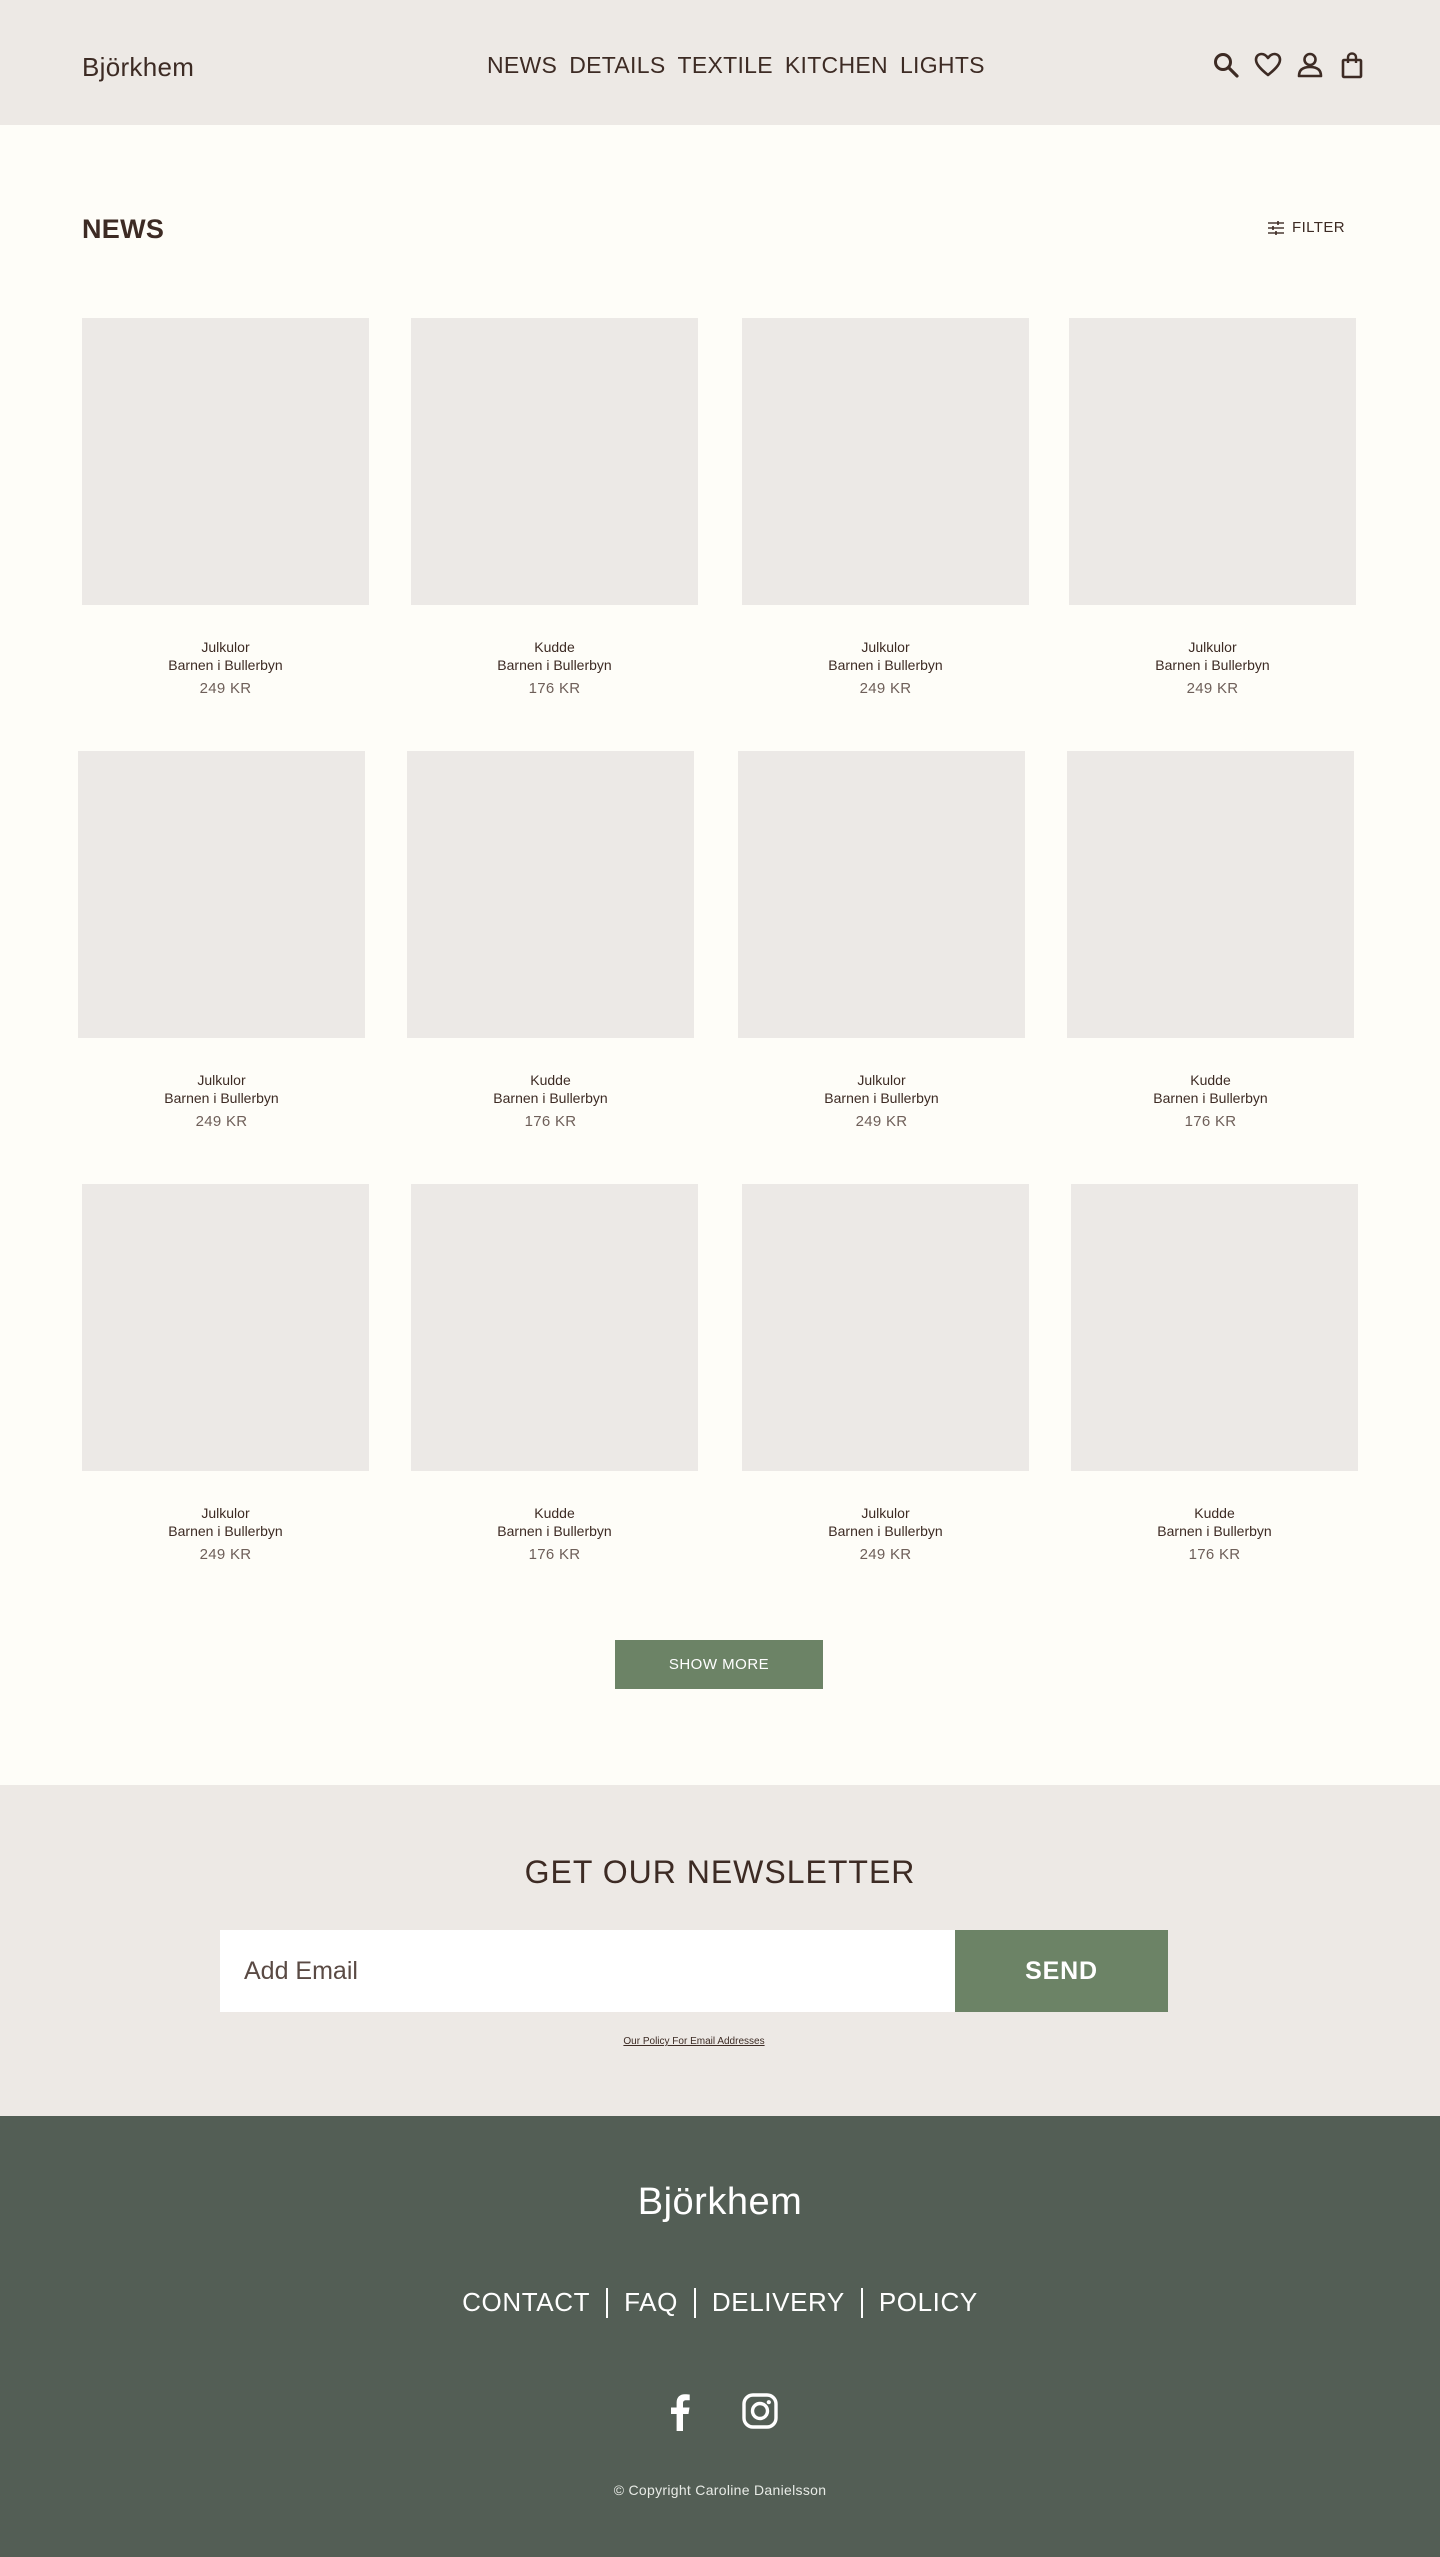 This screenshot has width=1440, height=2557. I want to click on instagram-icon, so click(760, 2411).